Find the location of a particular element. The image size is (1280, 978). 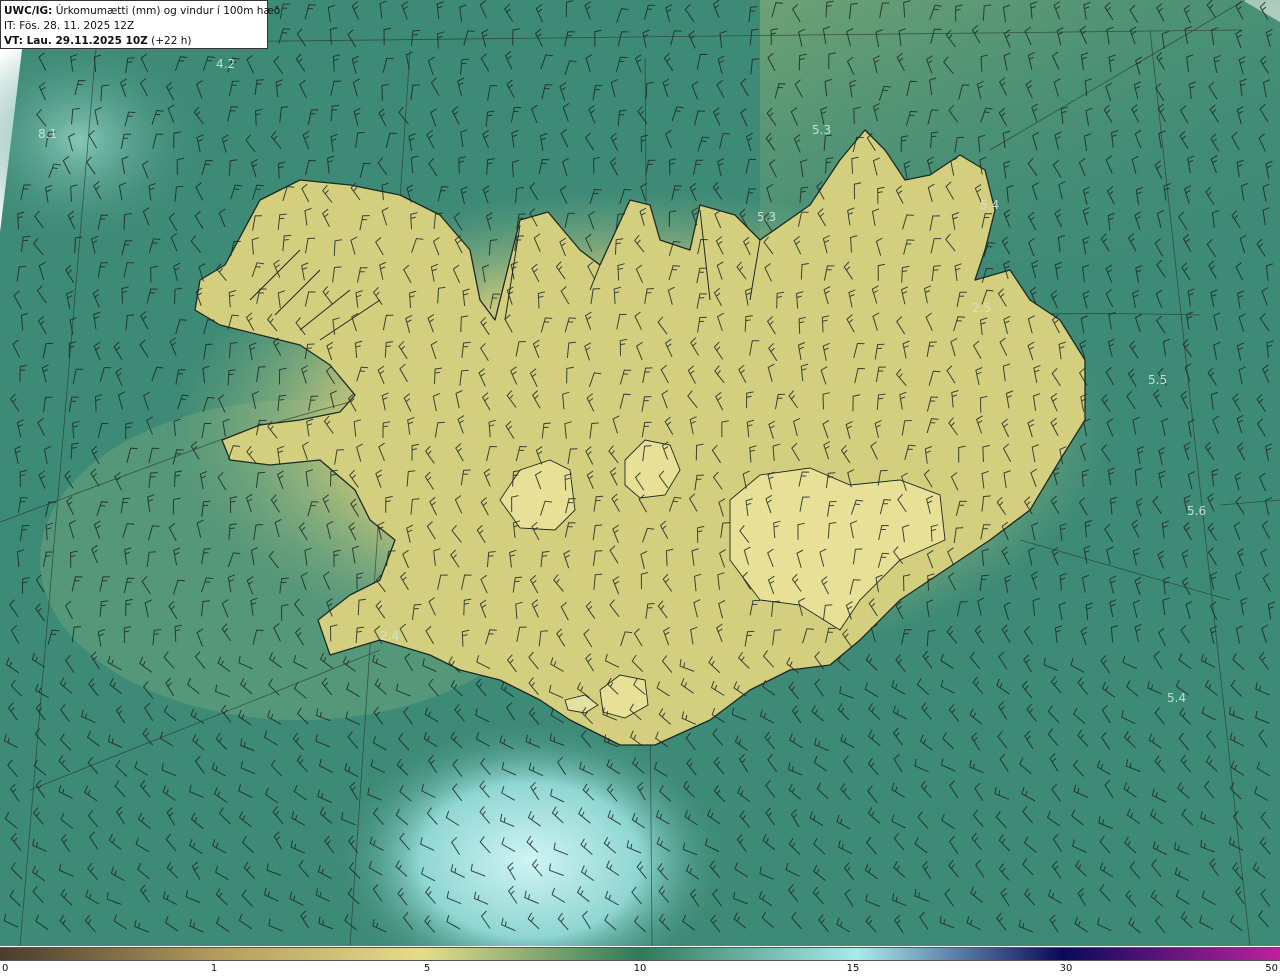

map-value-label: 5.6 is located at coordinates (1196, 511).